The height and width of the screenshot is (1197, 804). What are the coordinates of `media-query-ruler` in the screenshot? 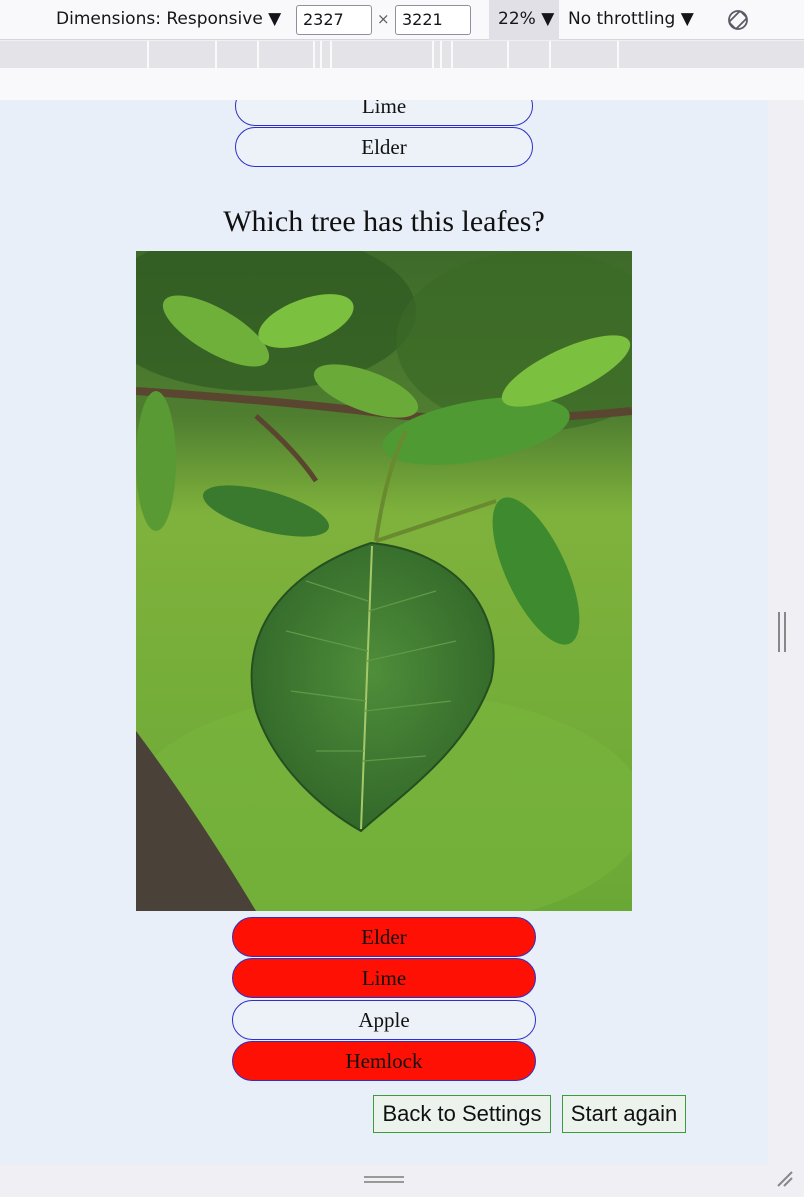 It's located at (402, 54).